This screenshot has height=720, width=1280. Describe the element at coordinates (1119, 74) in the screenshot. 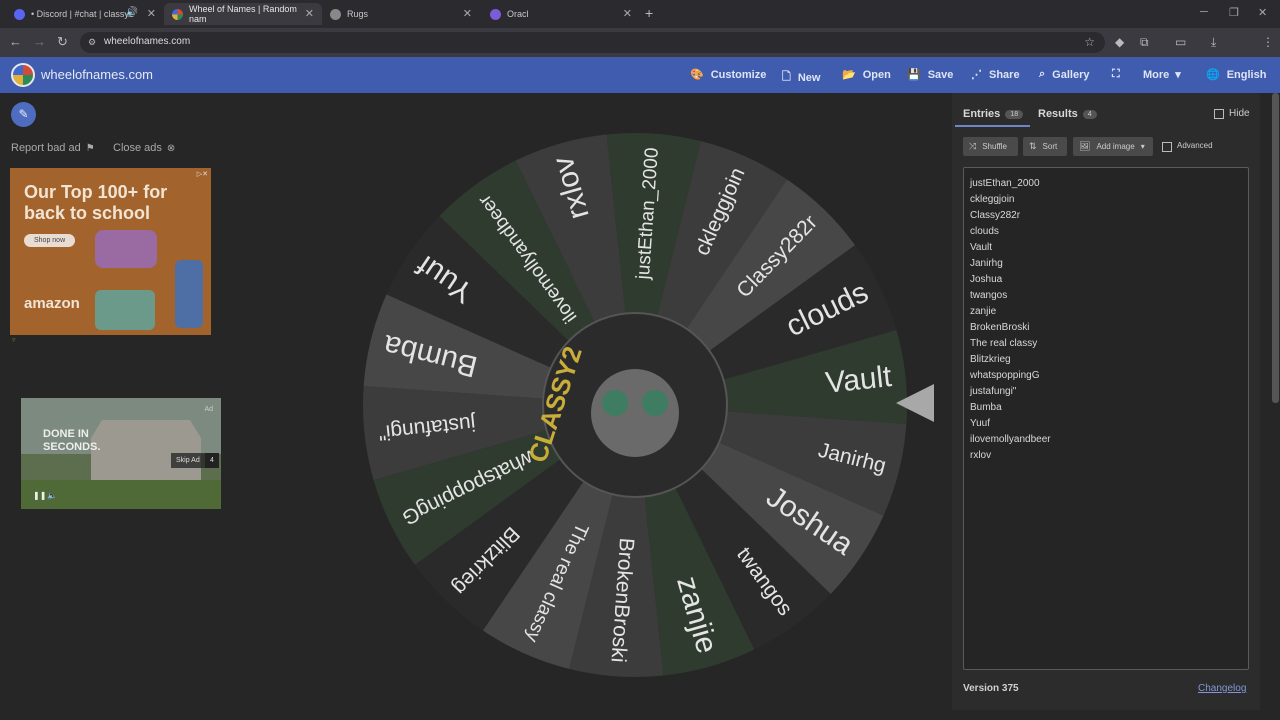

I see `fullscreen-button: ⛶` at that location.